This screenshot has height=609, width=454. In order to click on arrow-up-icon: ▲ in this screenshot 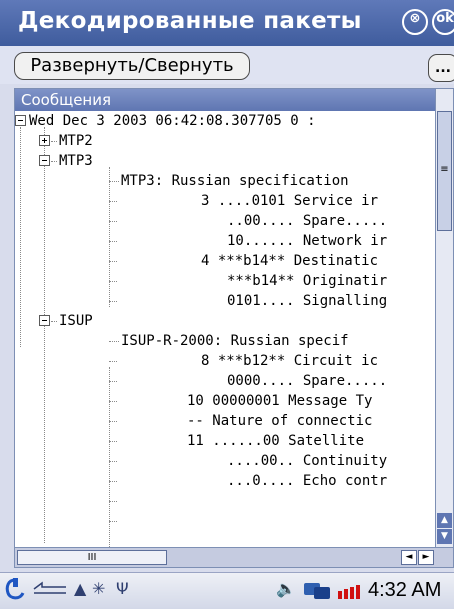, I will do `click(80, 591)`.